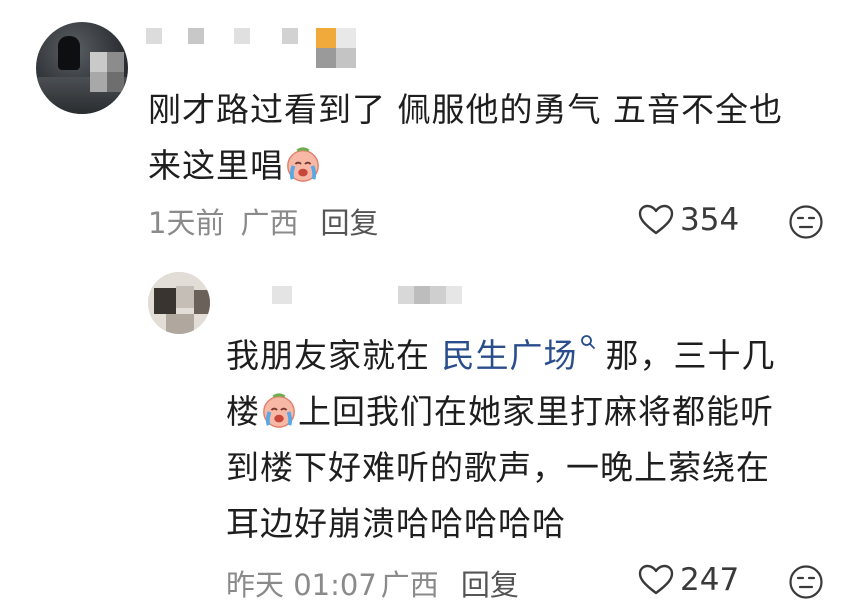 This screenshot has height=616, width=856. Describe the element at coordinates (465, 109) in the screenshot. I see `comment-text-line1: 刚才路过看到了 佩服他的勇气 五音不全也` at that location.